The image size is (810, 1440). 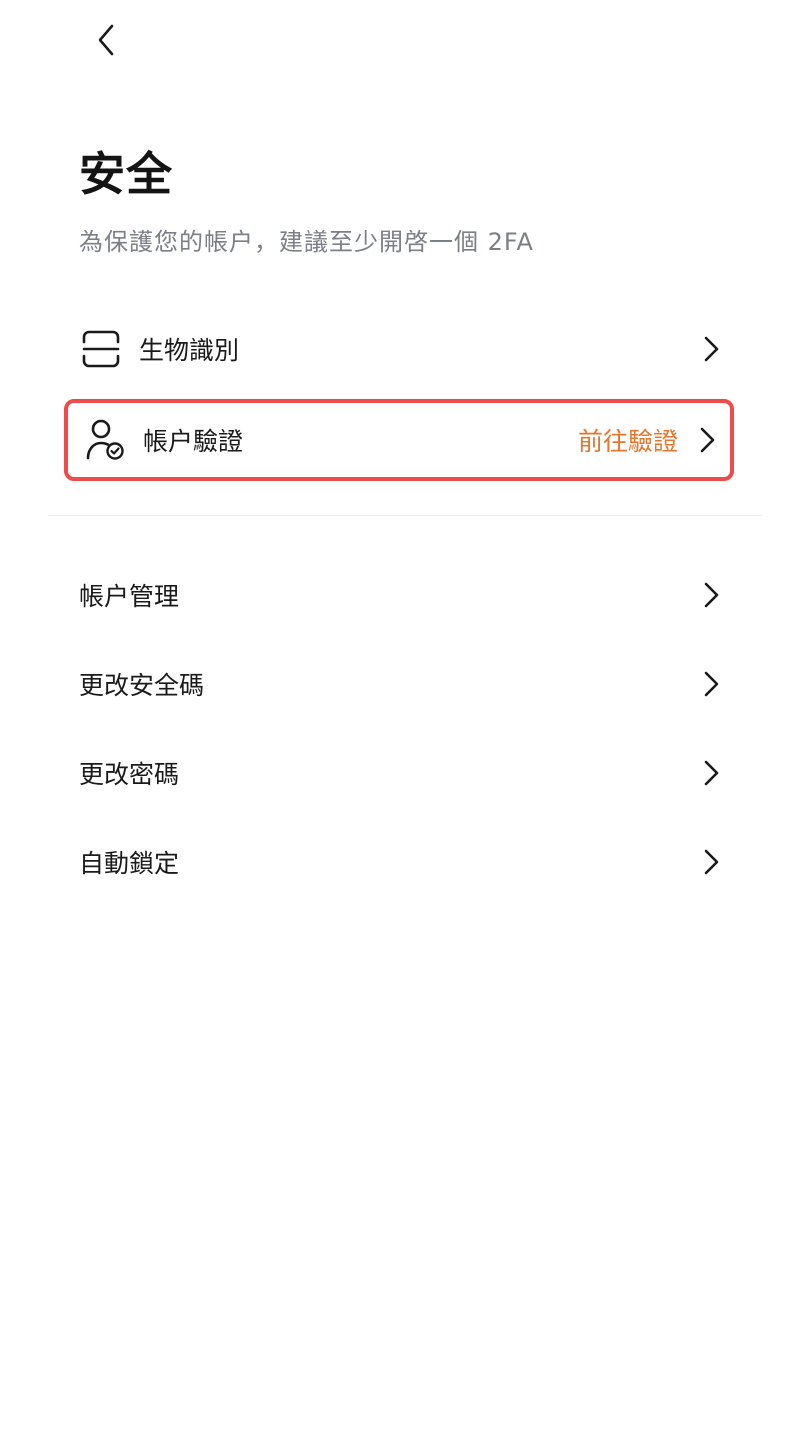 I want to click on face-scan-icon, so click(x=101, y=349).